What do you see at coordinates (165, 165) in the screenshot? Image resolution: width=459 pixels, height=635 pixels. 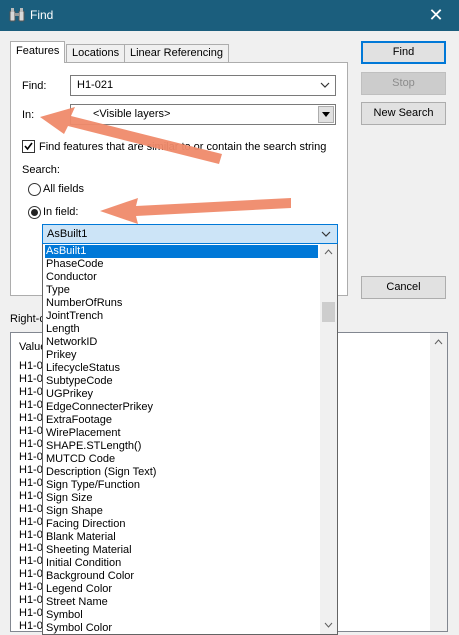 I see `annotation-overlay` at bounding box center [165, 165].